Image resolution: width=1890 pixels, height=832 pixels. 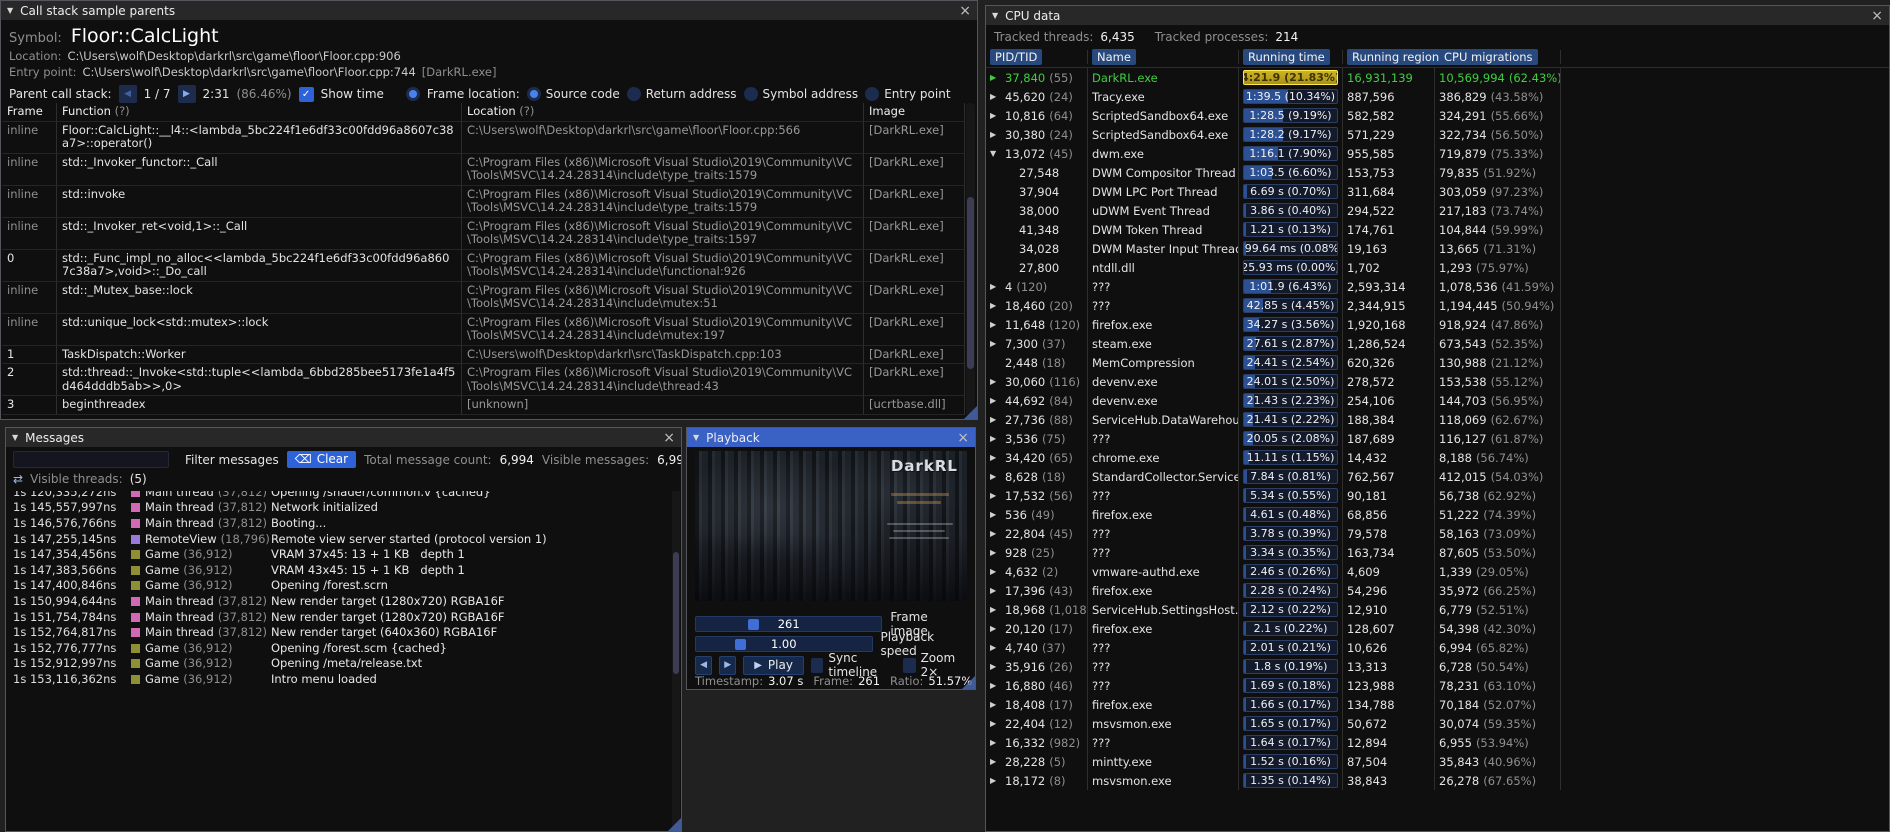 What do you see at coordinates (908, 94) in the screenshot?
I see `frame-location-option: Entry point` at bounding box center [908, 94].